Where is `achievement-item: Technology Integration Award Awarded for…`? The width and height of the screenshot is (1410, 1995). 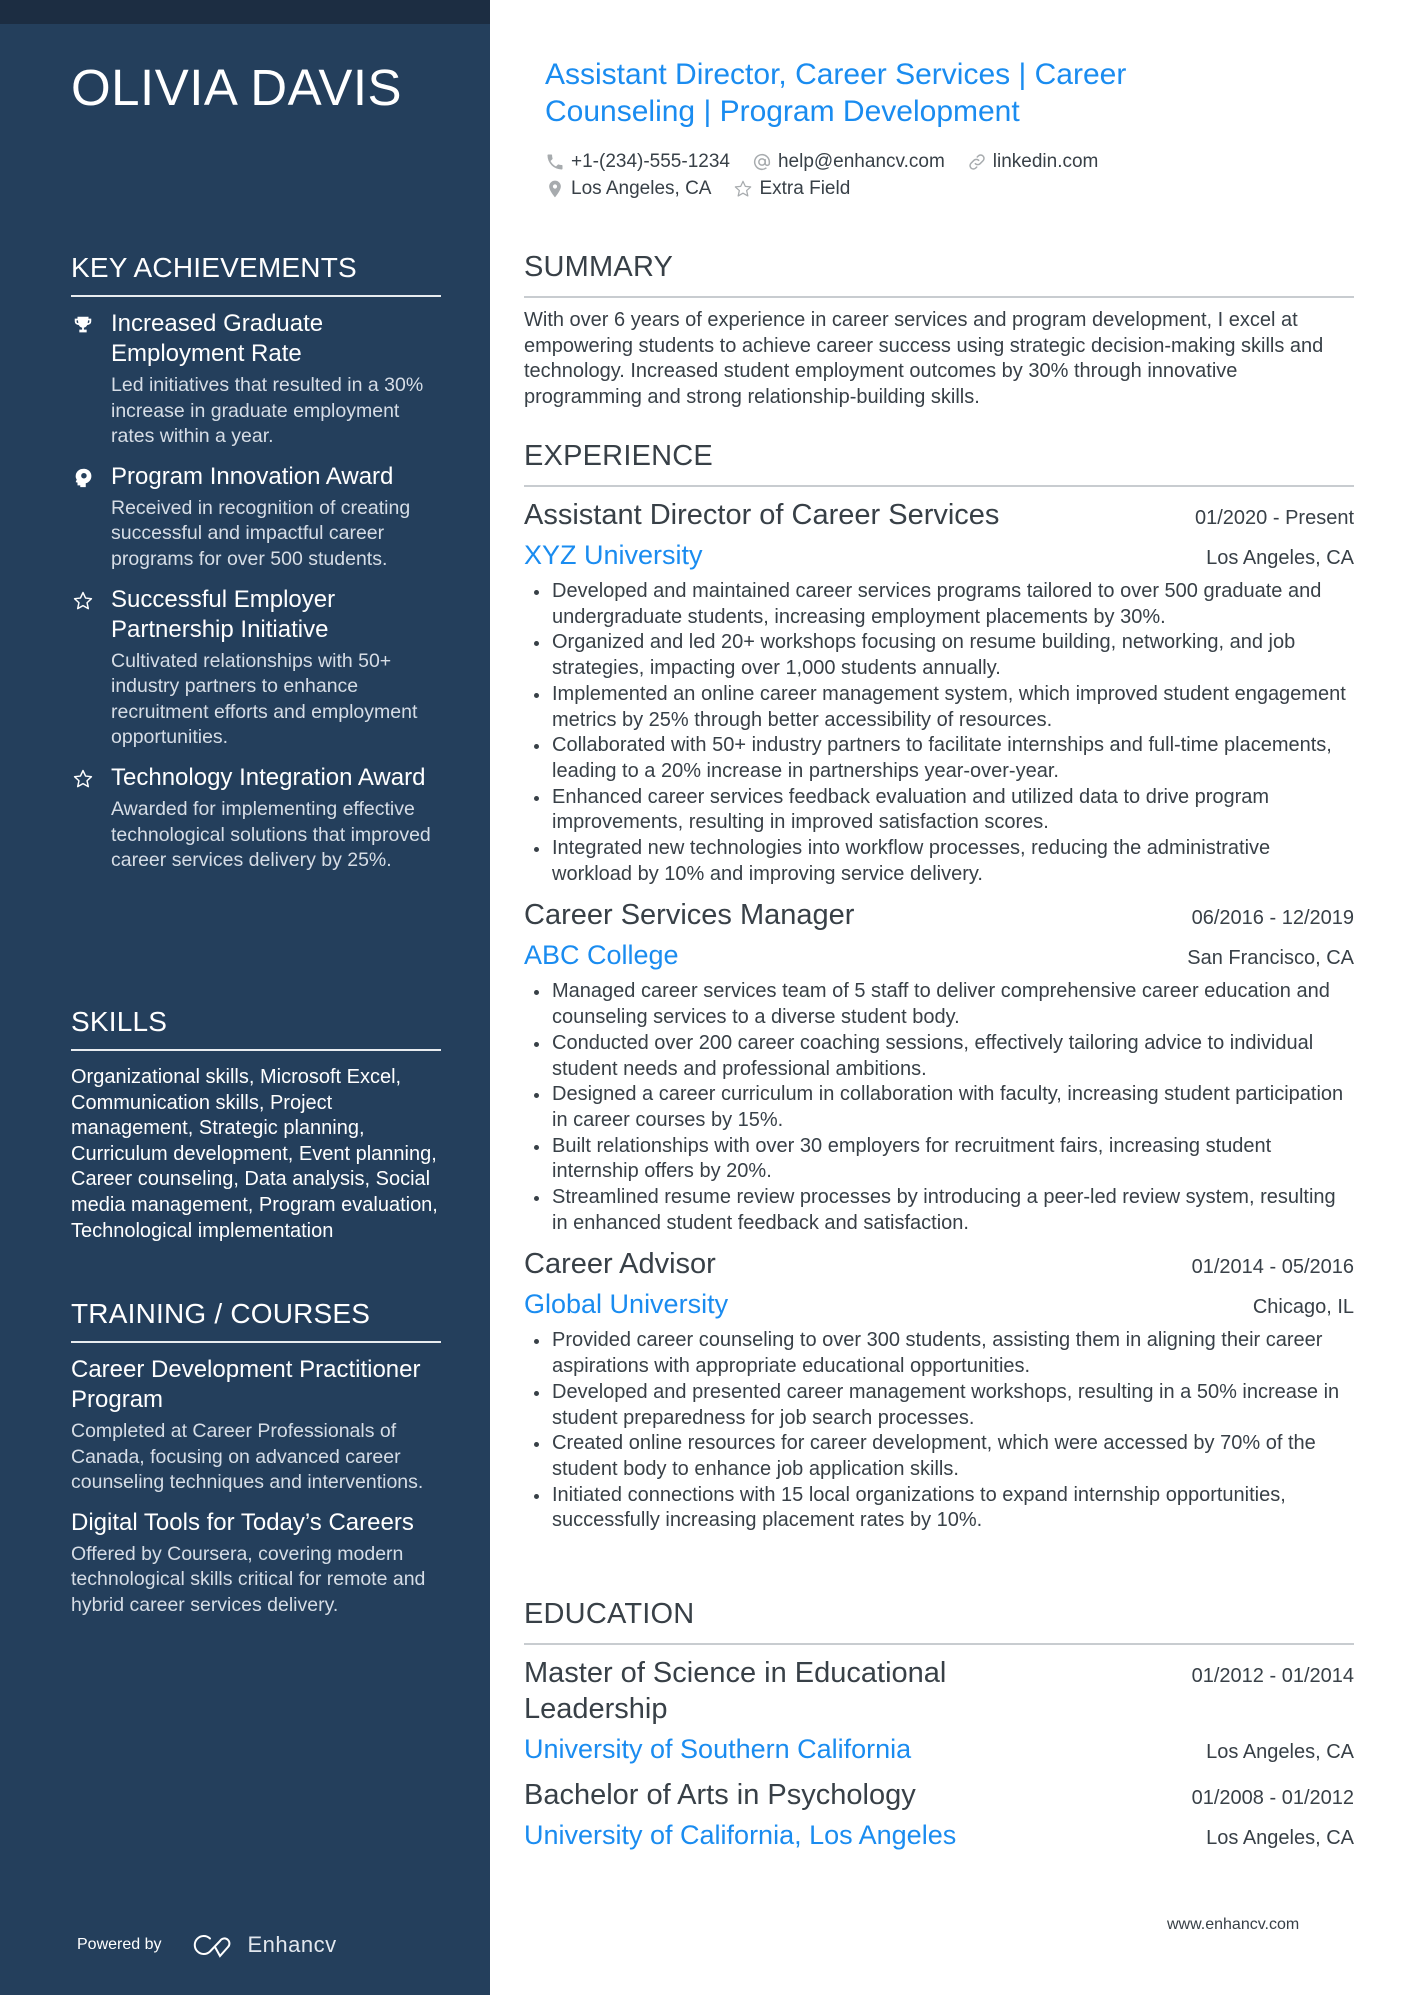
achievement-item: Technology Integration Award Awarded for… is located at coordinates (256, 818).